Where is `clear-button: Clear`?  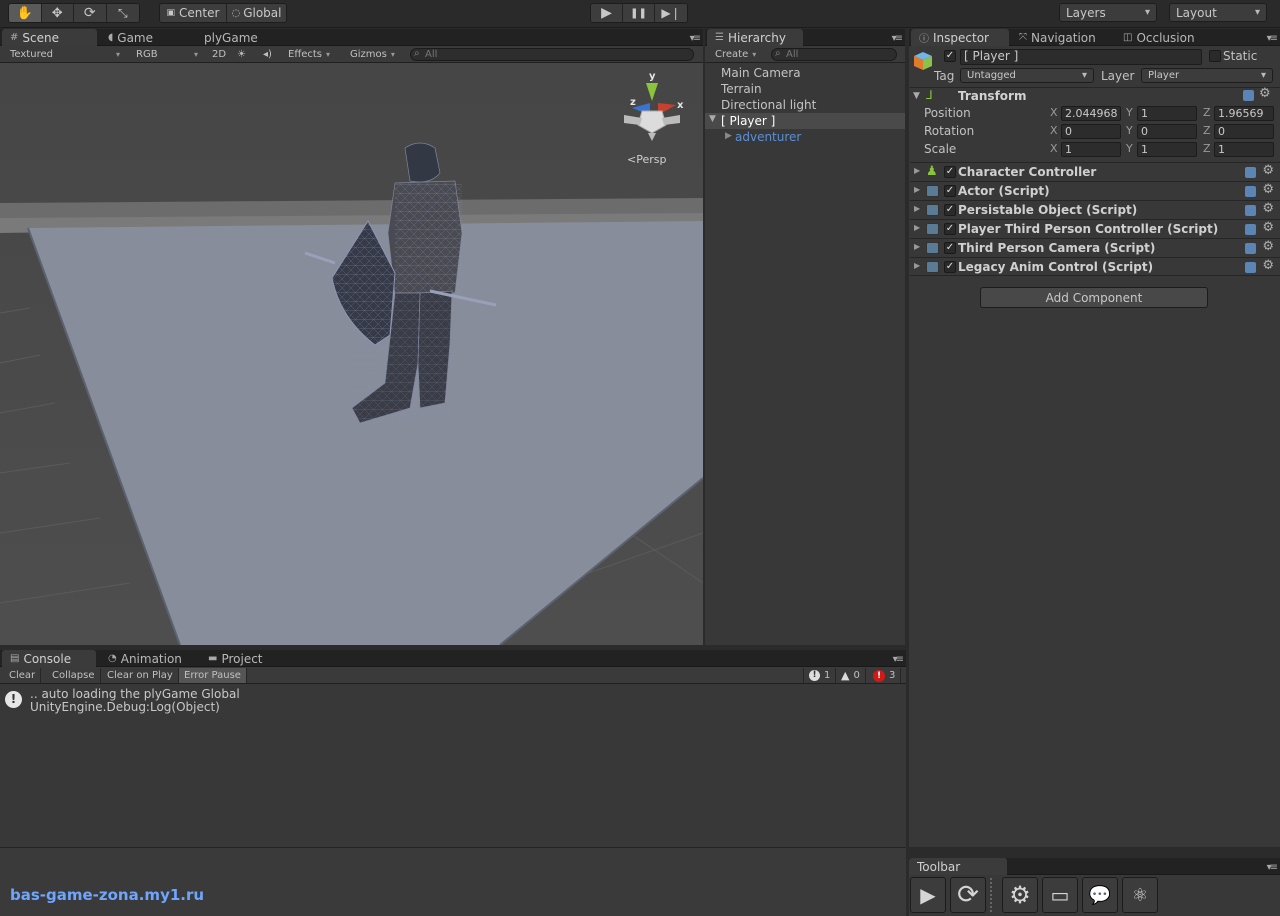
clear-button: Clear is located at coordinates (23, 675).